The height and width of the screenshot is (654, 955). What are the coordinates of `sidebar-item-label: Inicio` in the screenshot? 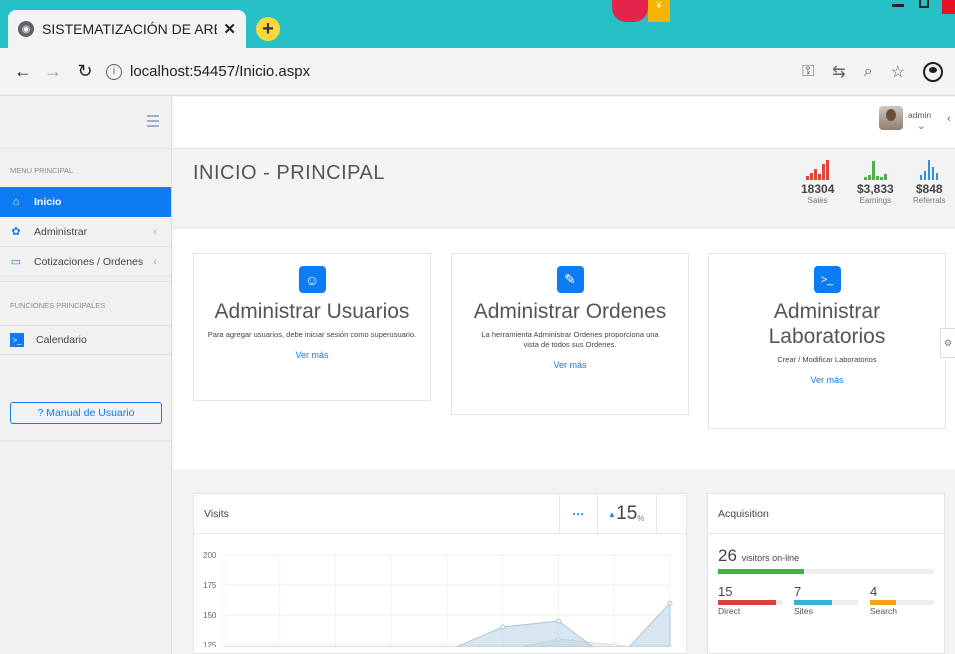 It's located at (48, 202).